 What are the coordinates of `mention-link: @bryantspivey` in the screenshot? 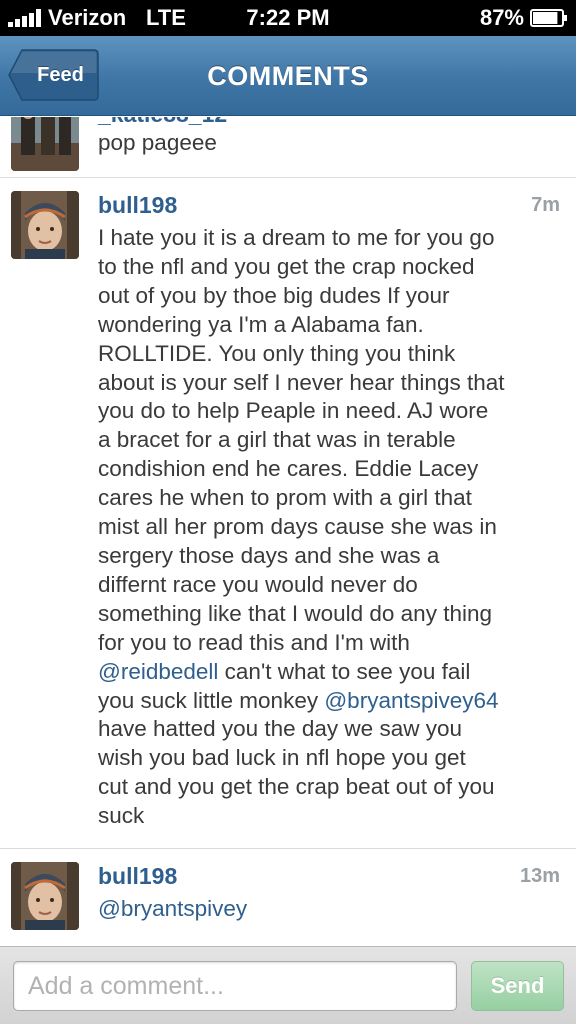 It's located at (172, 908).